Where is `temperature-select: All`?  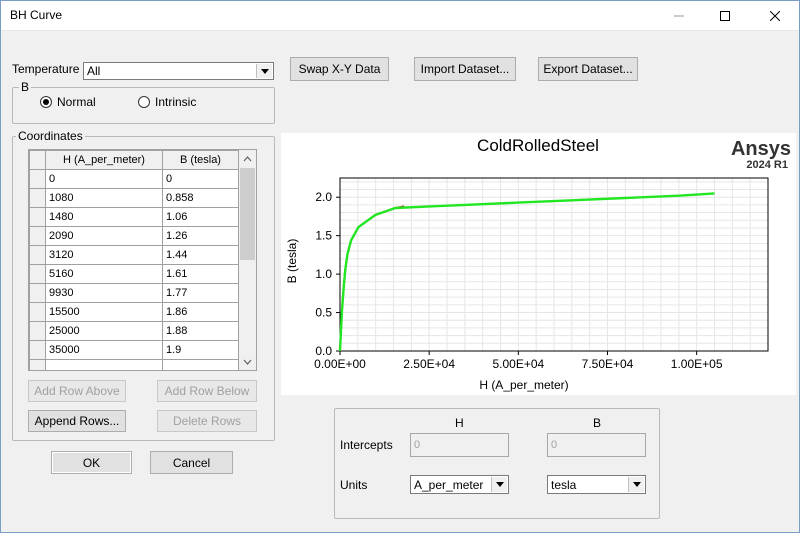 temperature-select: All is located at coordinates (178, 71).